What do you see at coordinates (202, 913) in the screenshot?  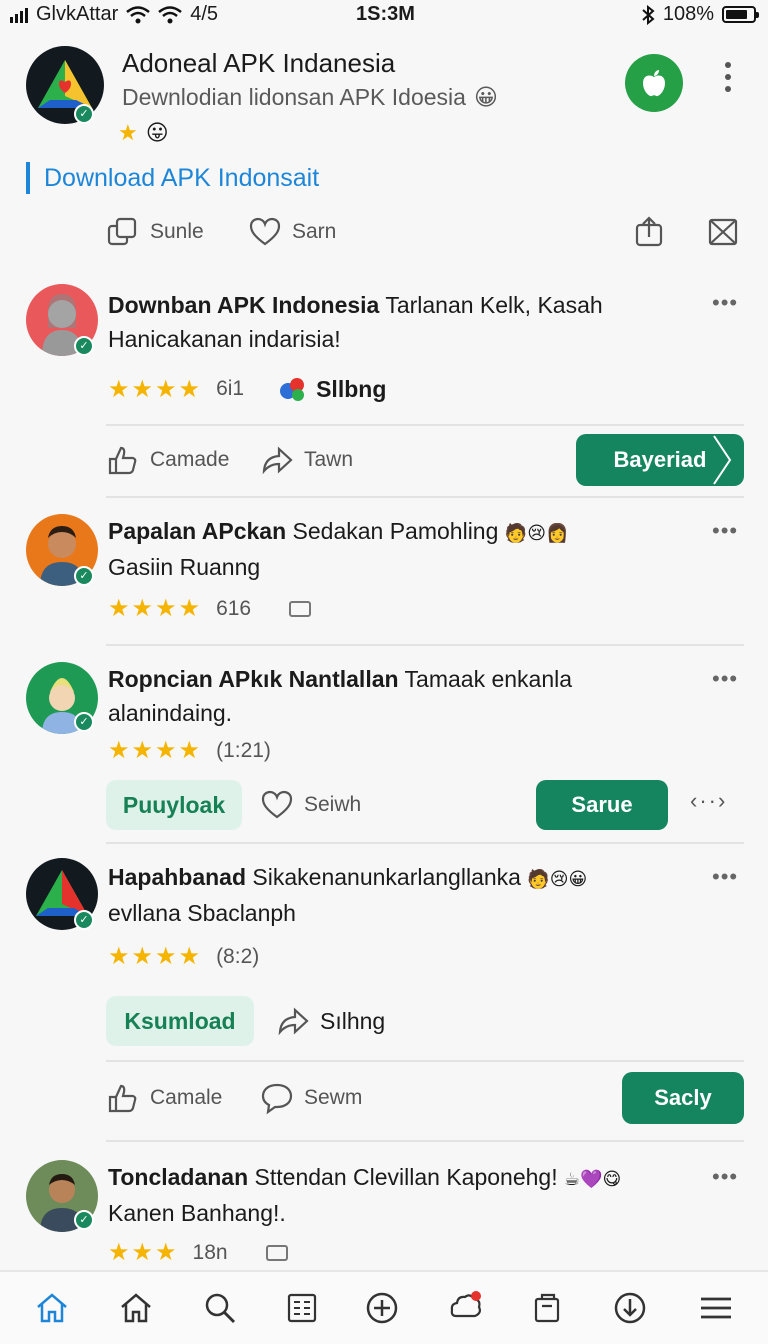 I see `post-body-line2: evllana Sbaclanph` at bounding box center [202, 913].